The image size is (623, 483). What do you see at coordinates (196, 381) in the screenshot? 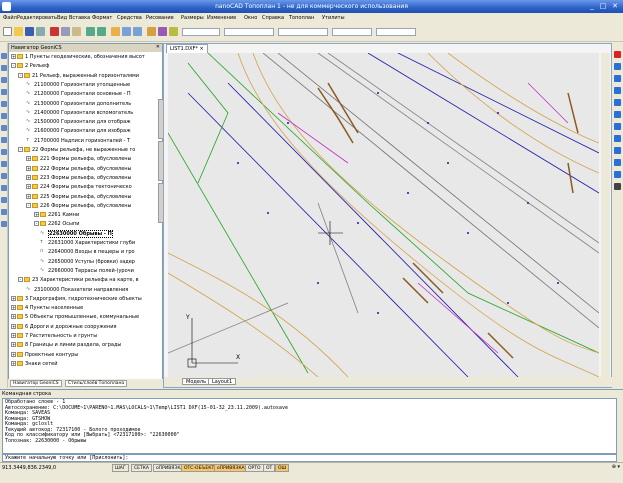
I see `tab-model: Модель` at bounding box center [196, 381].